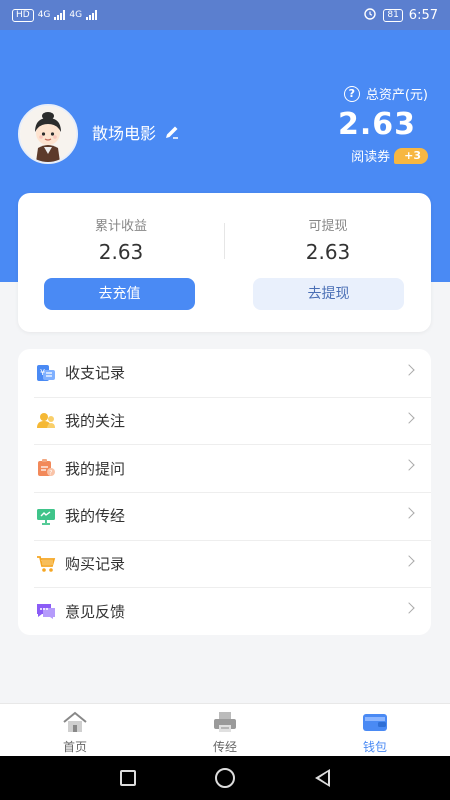 This screenshot has height=800, width=450. I want to click on tab-home: 首页, so click(75, 730).